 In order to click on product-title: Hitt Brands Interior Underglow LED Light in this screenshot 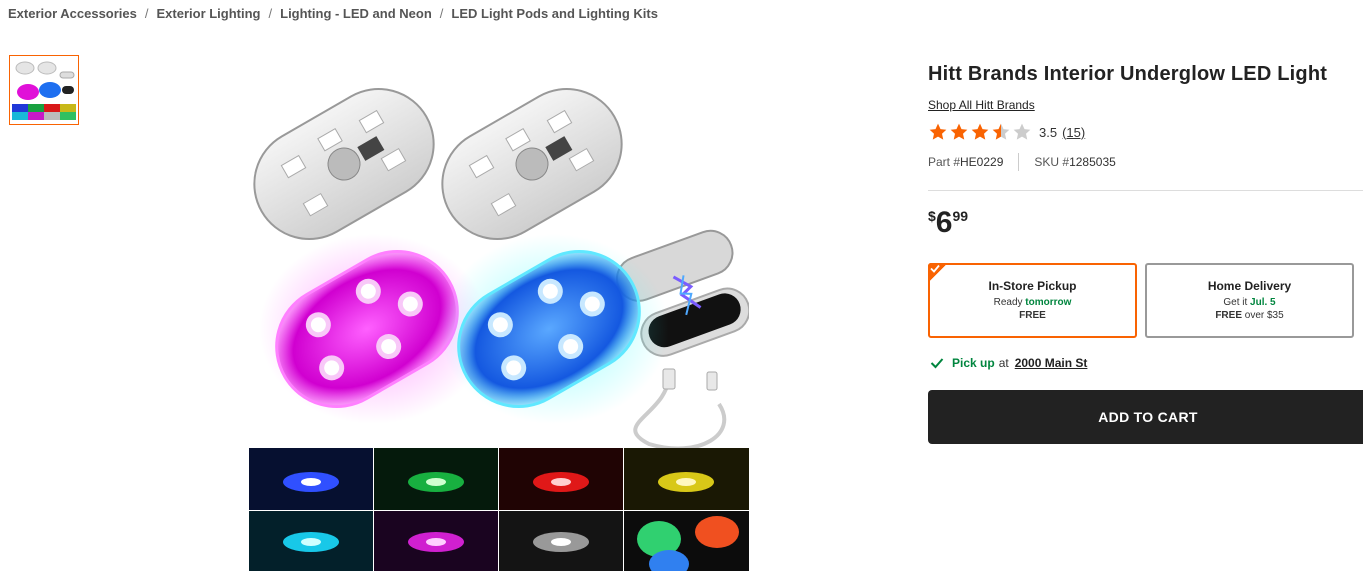, I will do `click(1128, 74)`.